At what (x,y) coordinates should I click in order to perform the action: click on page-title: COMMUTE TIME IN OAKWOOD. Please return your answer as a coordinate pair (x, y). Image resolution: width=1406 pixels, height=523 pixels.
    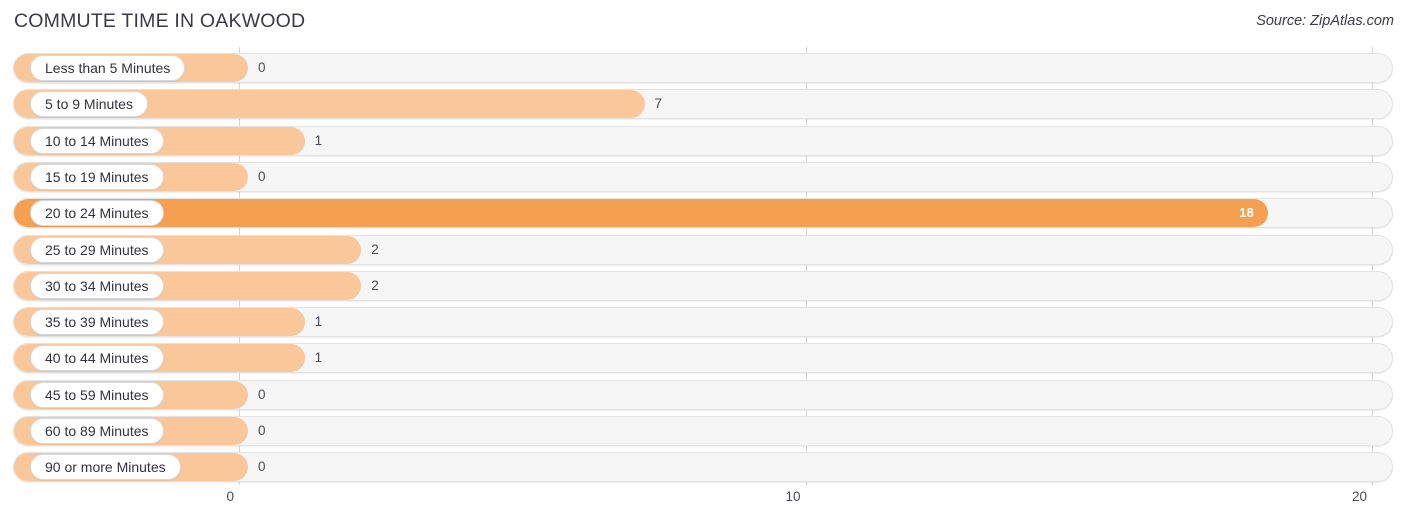
    Looking at the image, I should click on (160, 21).